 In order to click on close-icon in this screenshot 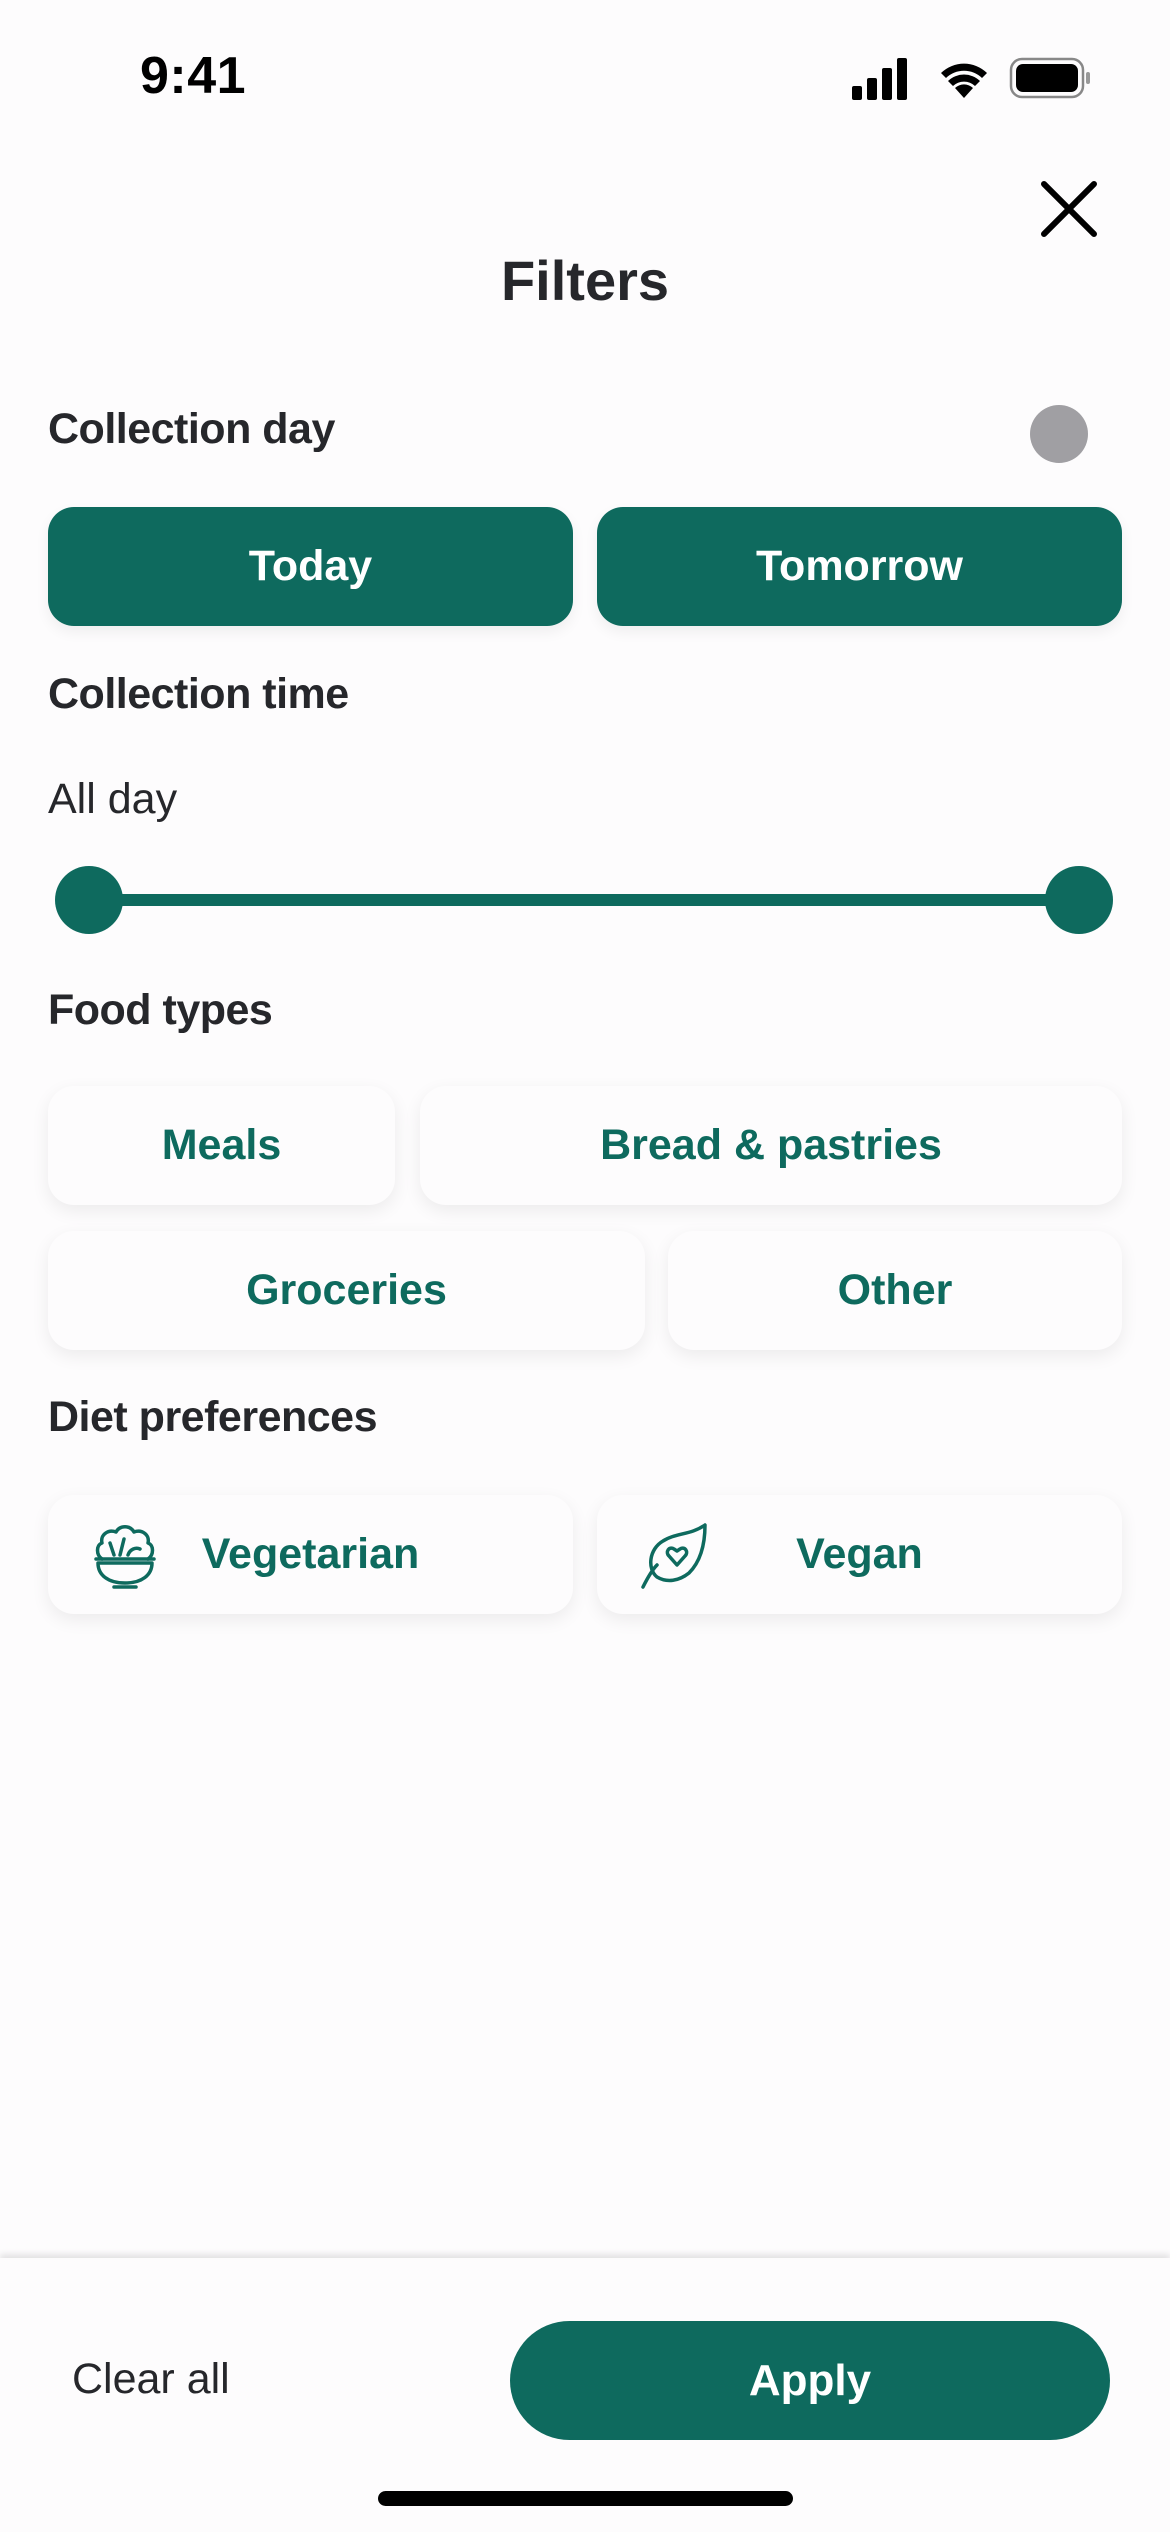, I will do `click(1069, 209)`.